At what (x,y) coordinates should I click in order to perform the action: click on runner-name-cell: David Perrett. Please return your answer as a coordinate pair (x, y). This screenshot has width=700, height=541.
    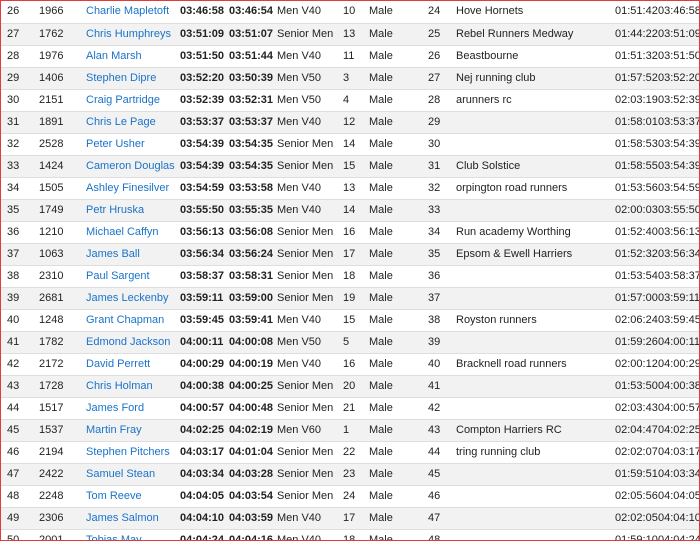
    Looking at the image, I should click on (133, 364).